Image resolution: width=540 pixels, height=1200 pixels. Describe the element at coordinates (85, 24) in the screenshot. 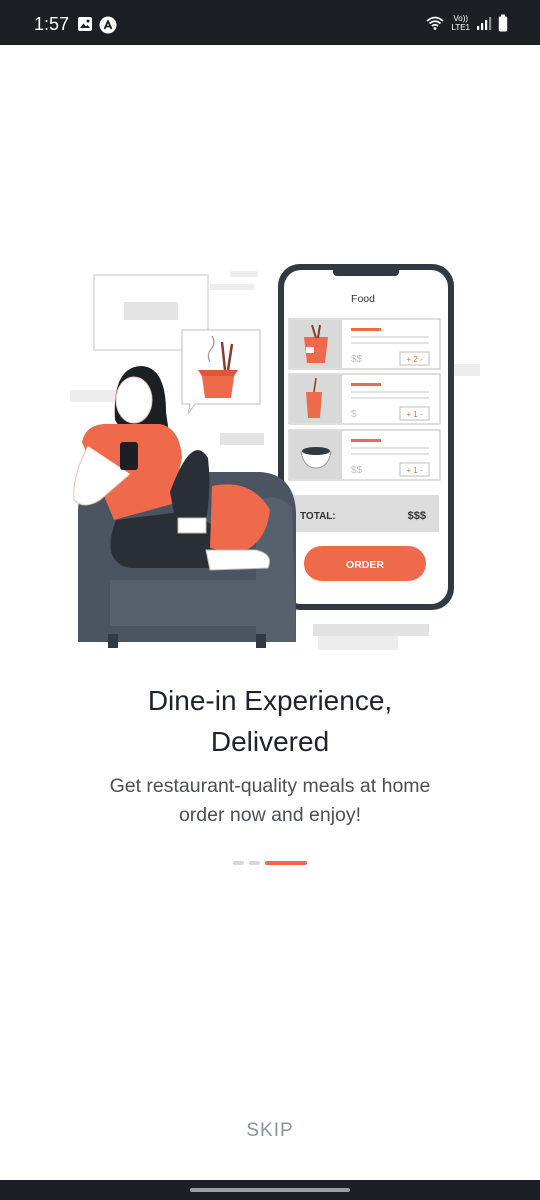

I see `gallery-icon` at that location.